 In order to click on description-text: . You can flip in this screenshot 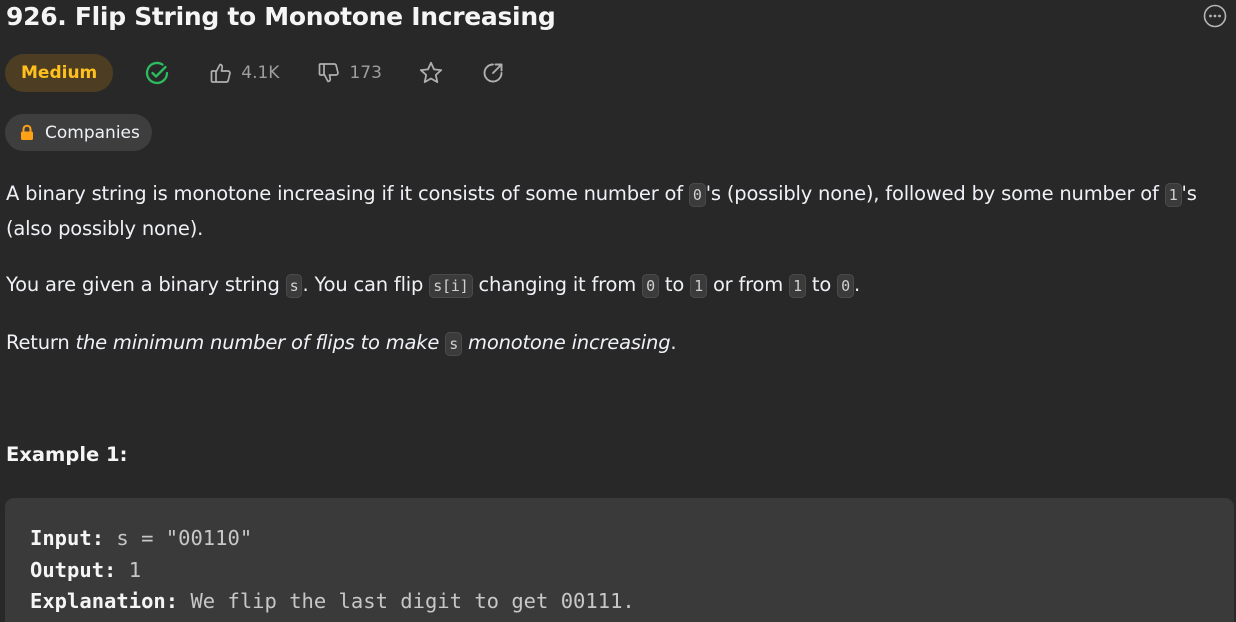, I will do `click(366, 284)`.